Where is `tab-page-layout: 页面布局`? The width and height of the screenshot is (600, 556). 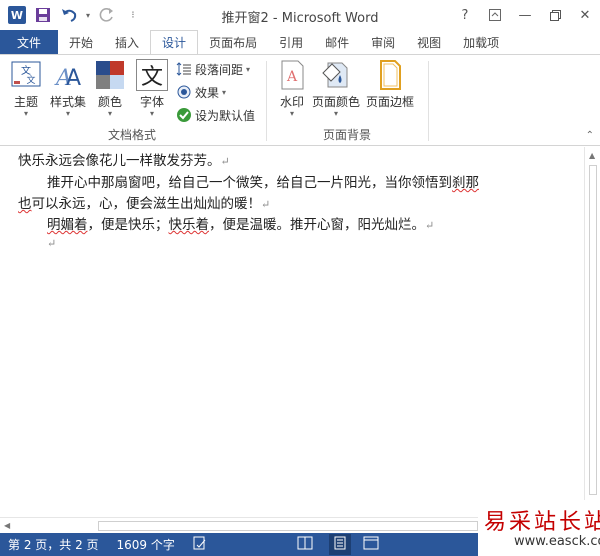
tab-page-layout: 页面布局 is located at coordinates (233, 42).